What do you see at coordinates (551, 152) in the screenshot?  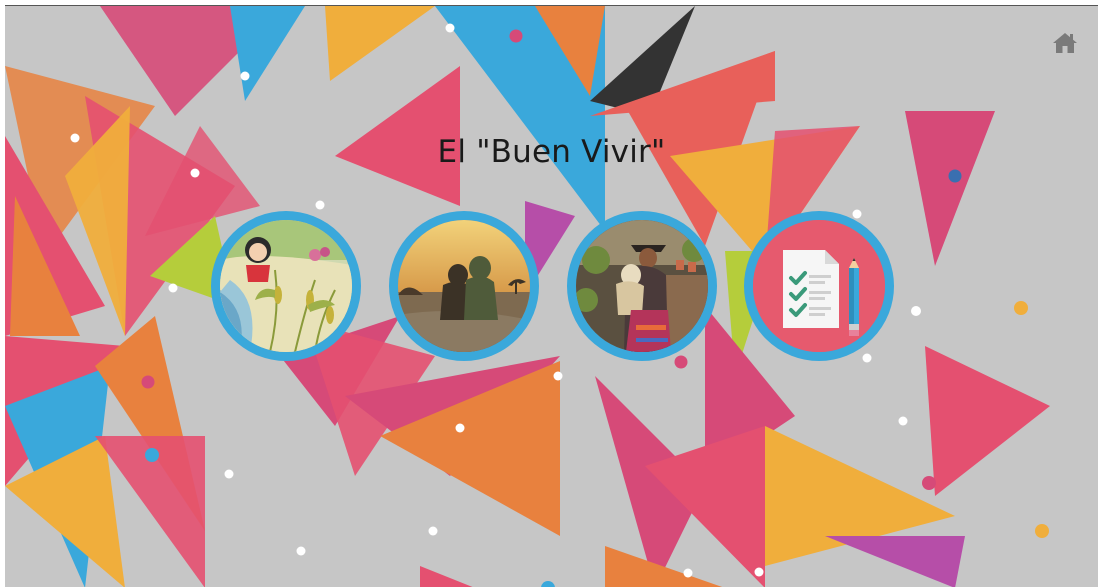 I see `page-title: El "Buen Vivir"` at bounding box center [551, 152].